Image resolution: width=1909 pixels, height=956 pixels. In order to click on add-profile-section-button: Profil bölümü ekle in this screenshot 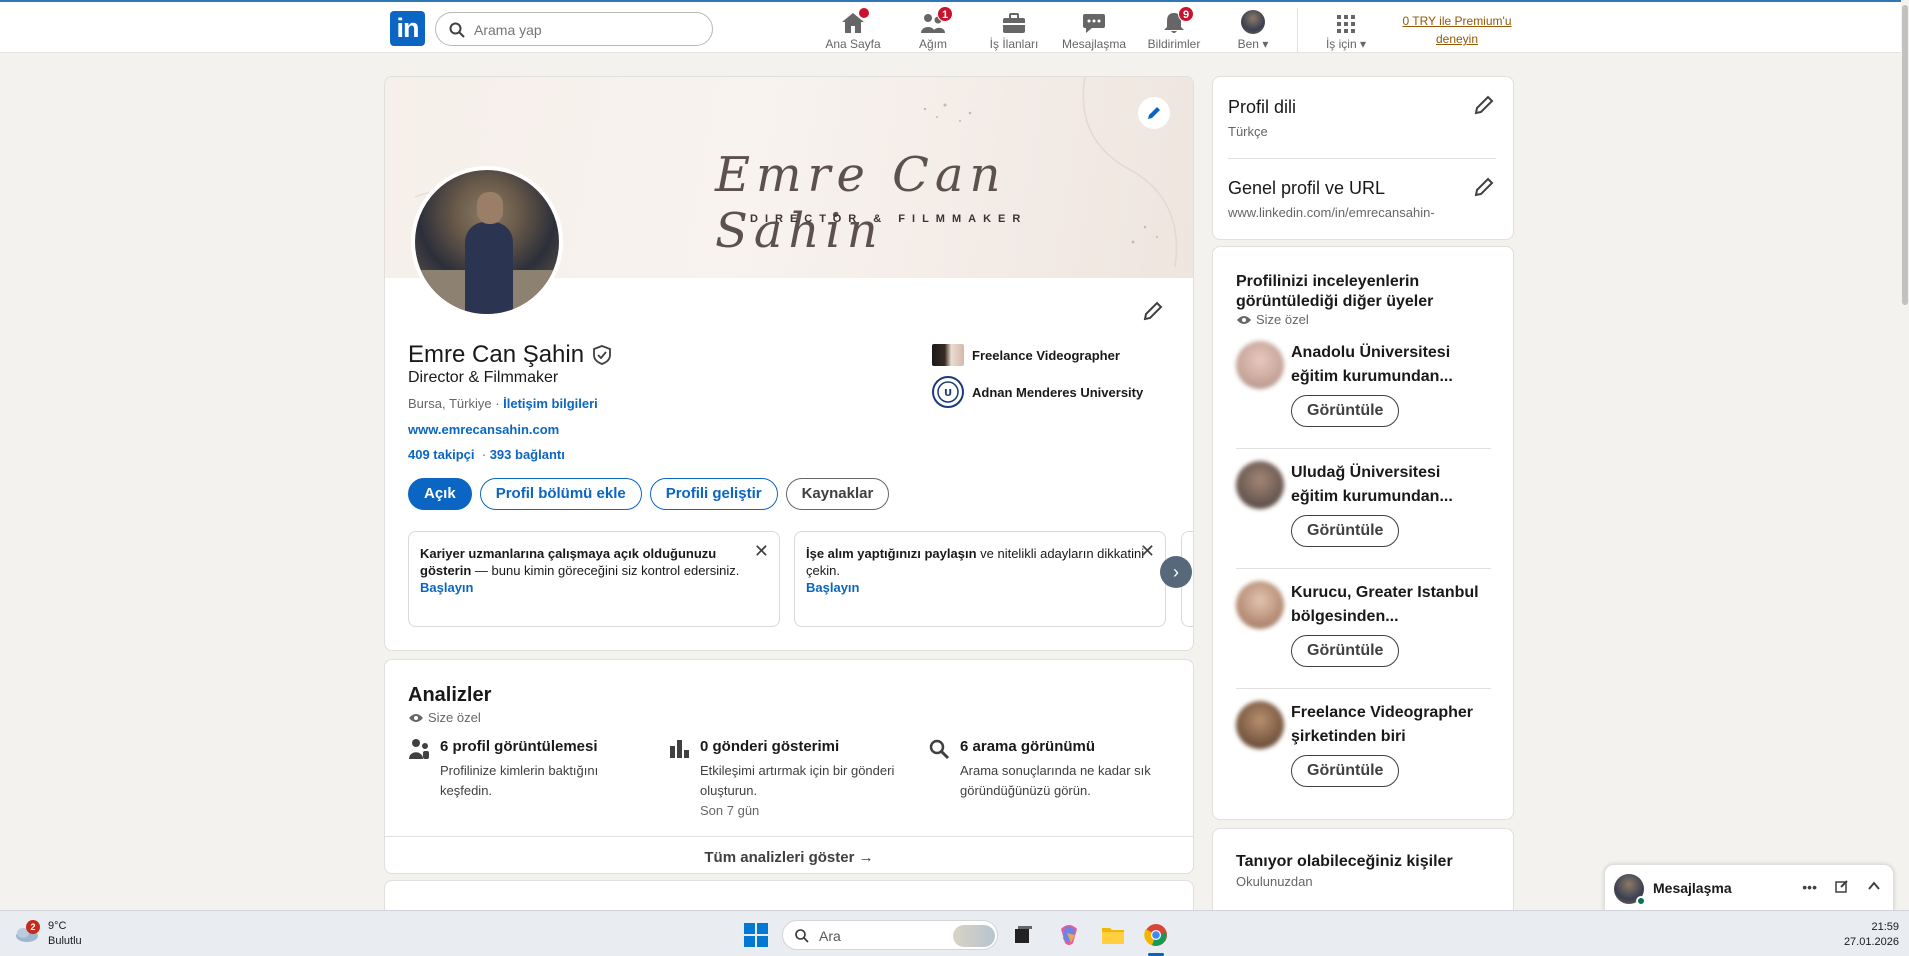, I will do `click(560, 494)`.